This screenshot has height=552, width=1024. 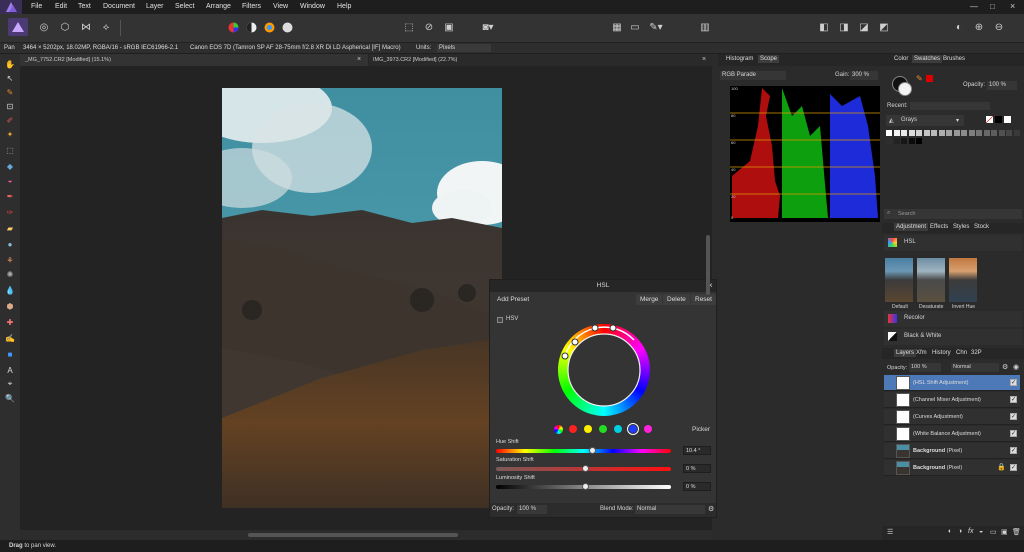 I want to click on marquee-tool-icon: ⬚, so click(x=10, y=150).